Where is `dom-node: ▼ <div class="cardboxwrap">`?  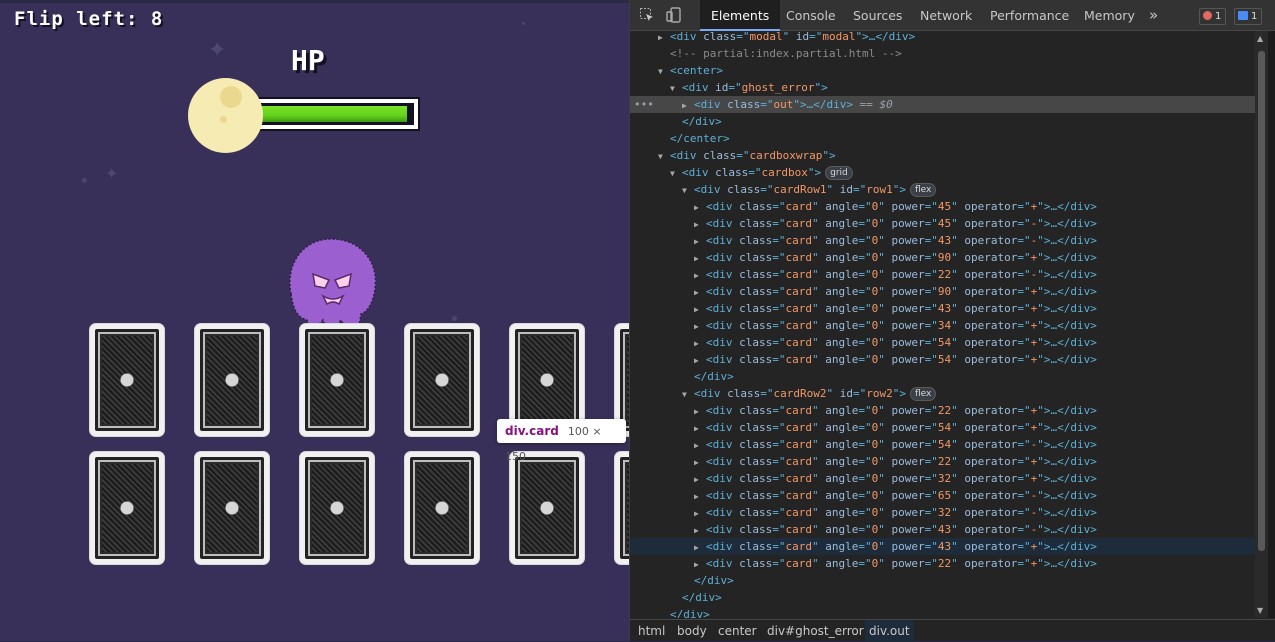 dom-node: ▼ <div class="cardboxwrap"> is located at coordinates (942, 155).